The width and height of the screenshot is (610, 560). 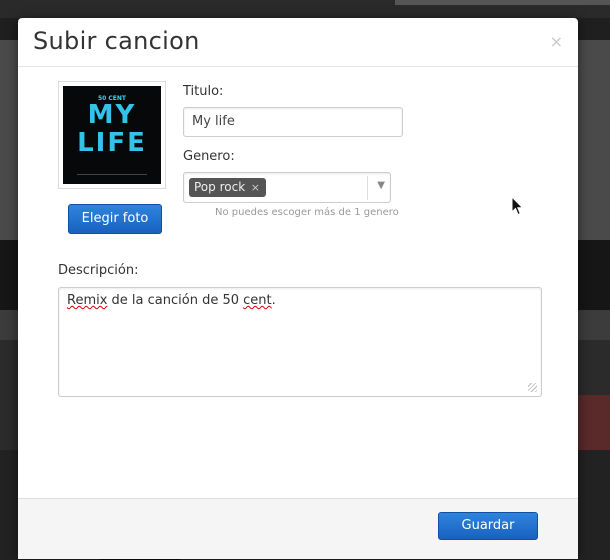 I want to click on album-cover-image: 50 CENT MY LIFE, so click(x=112, y=135).